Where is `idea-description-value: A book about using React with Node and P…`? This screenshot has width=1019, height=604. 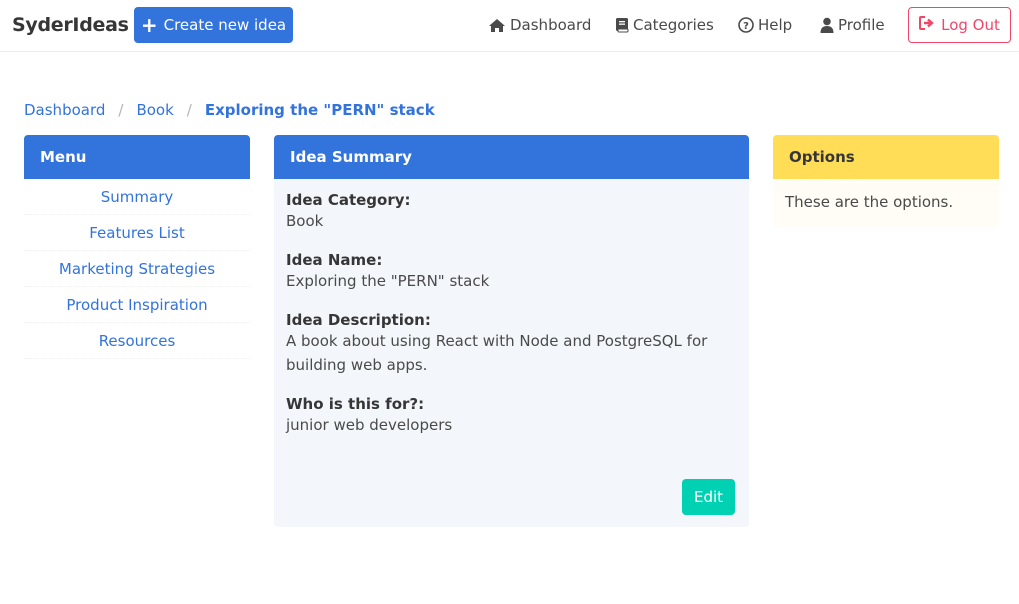
idea-description-value: A book about using React with Node and P… is located at coordinates (497, 353).